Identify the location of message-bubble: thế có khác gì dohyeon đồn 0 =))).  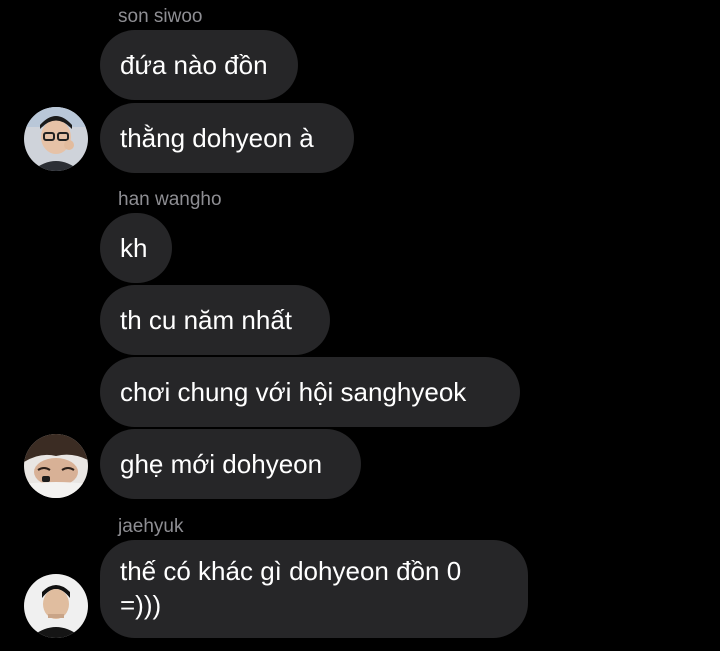
(314, 589).